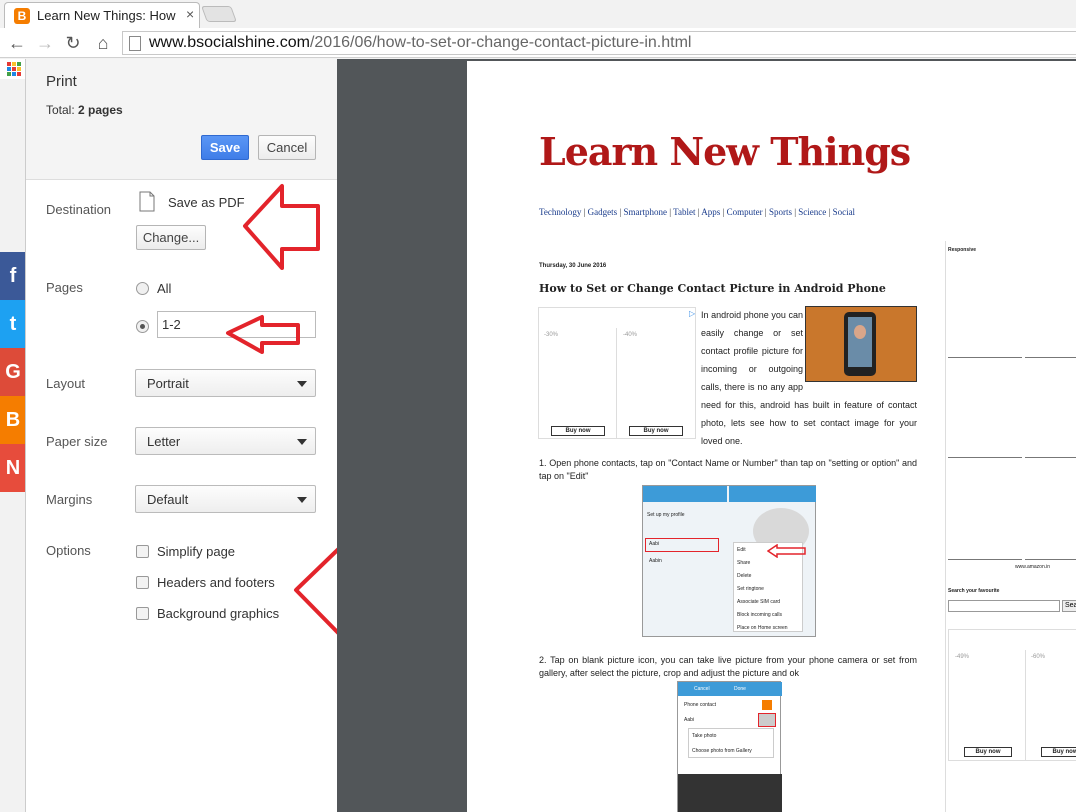 The width and height of the screenshot is (1076, 812). Describe the element at coordinates (741, 550) in the screenshot. I see `menu-row: Edit` at that location.